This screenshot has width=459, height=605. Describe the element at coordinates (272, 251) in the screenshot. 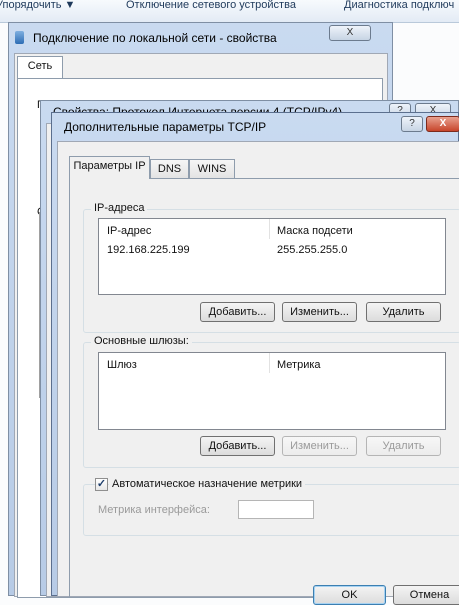

I see `ip-address-row: 192.168.225.199 255.255.255.0` at that location.